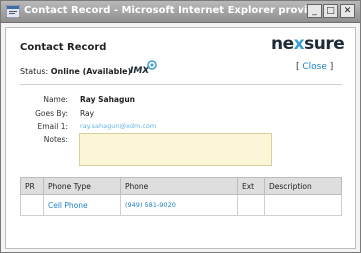 The image size is (361, 253). Describe the element at coordinates (51, 113) in the screenshot. I see `goes-by-label: Goes By:` at that location.